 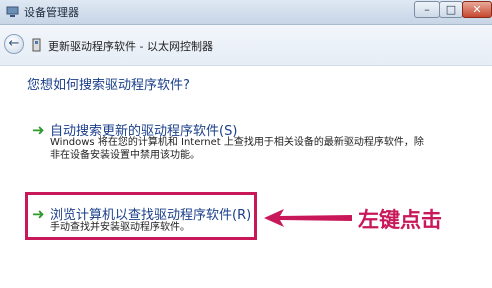 What do you see at coordinates (14, 44) in the screenshot?
I see `back-button: ←` at bounding box center [14, 44].